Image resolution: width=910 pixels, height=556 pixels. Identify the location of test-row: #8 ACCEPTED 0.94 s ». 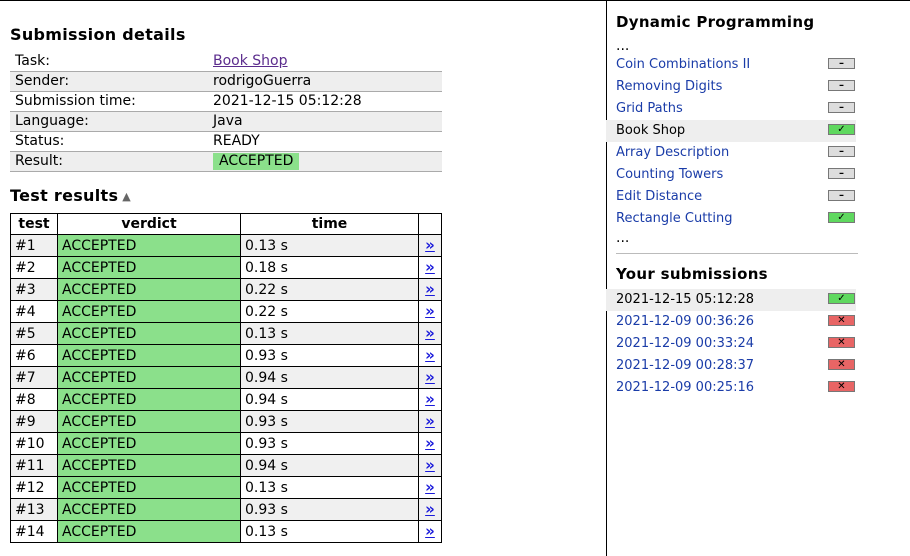
(226, 399).